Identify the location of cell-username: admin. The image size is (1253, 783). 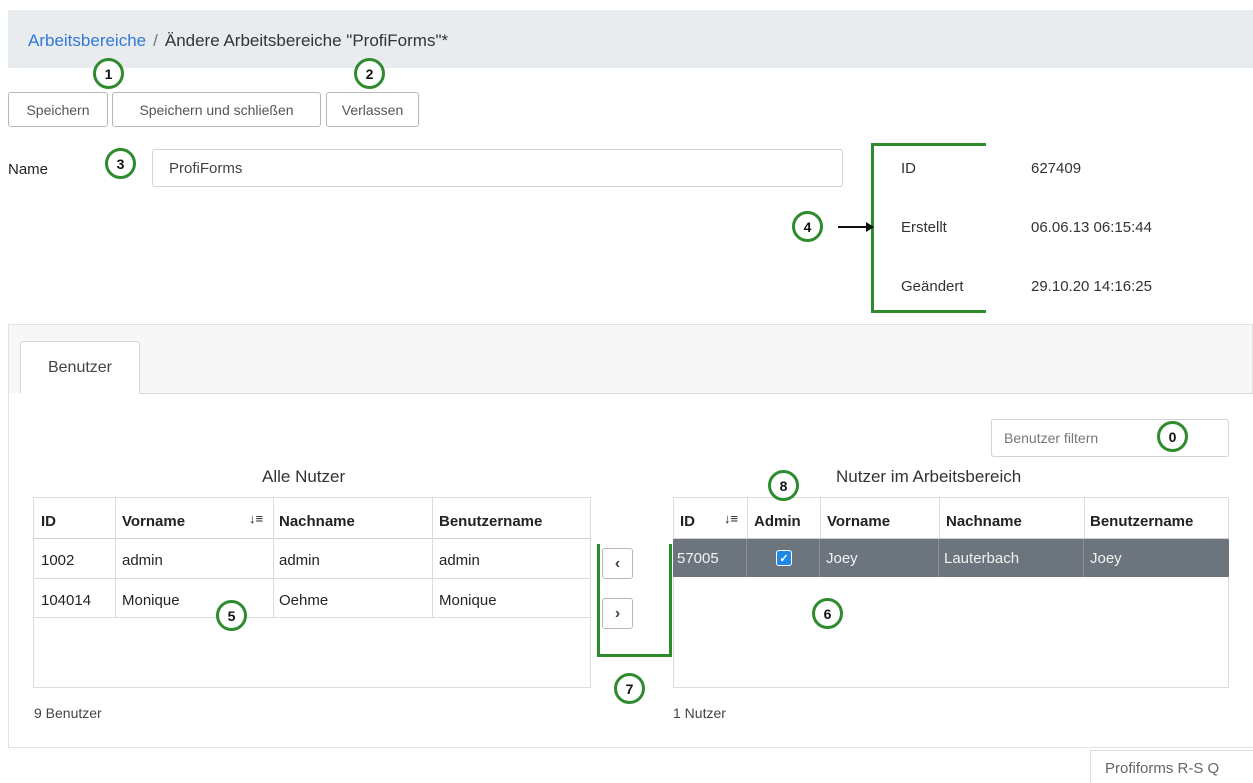
(459, 560).